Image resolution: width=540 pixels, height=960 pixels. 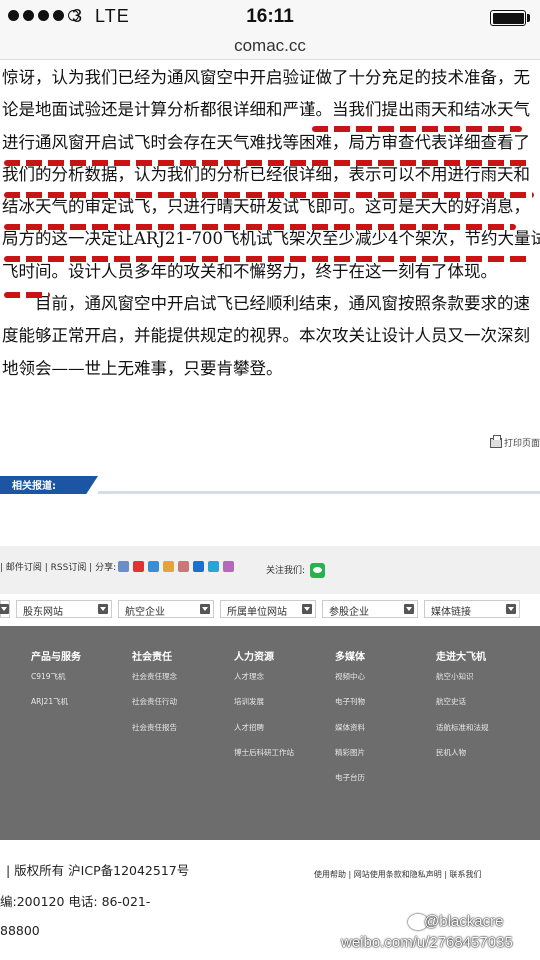 I want to click on footer-link: 培训发展, so click(x=264, y=701).